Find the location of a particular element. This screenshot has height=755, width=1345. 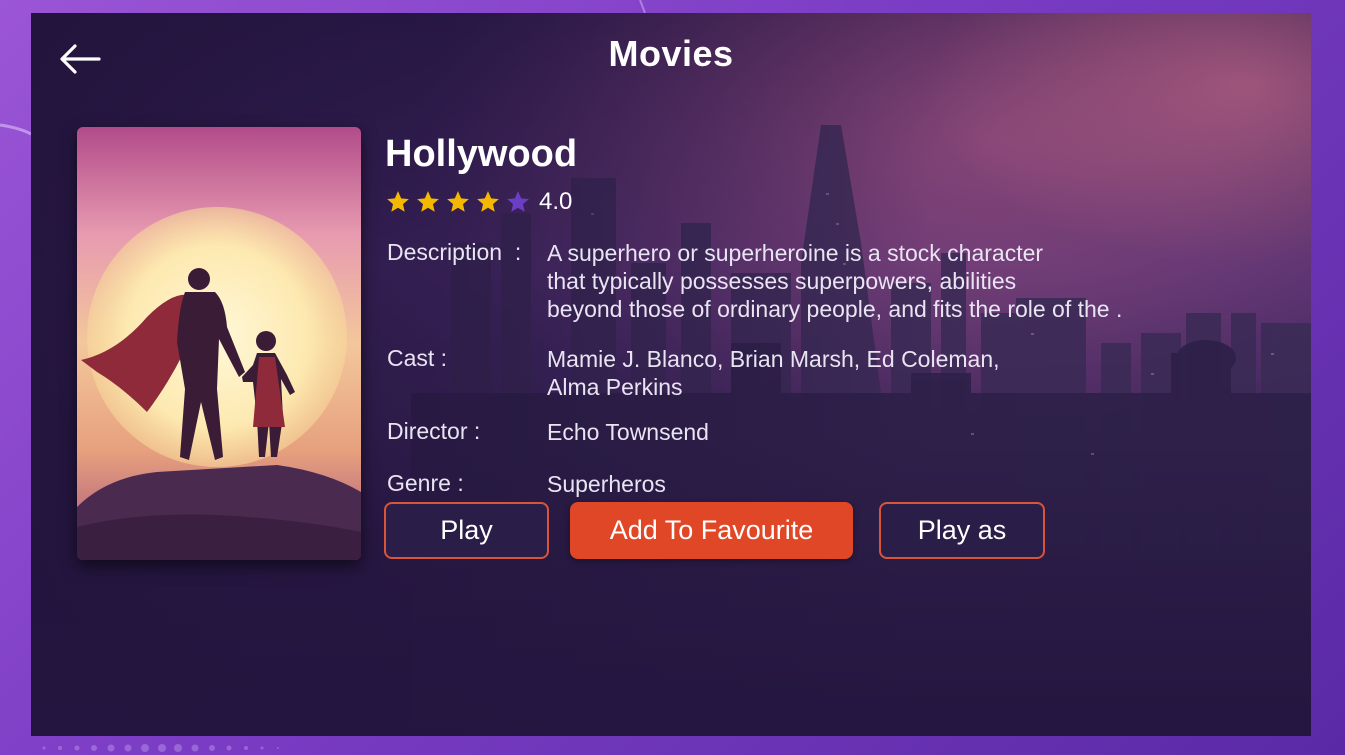

page-title: Movies is located at coordinates (671, 53).